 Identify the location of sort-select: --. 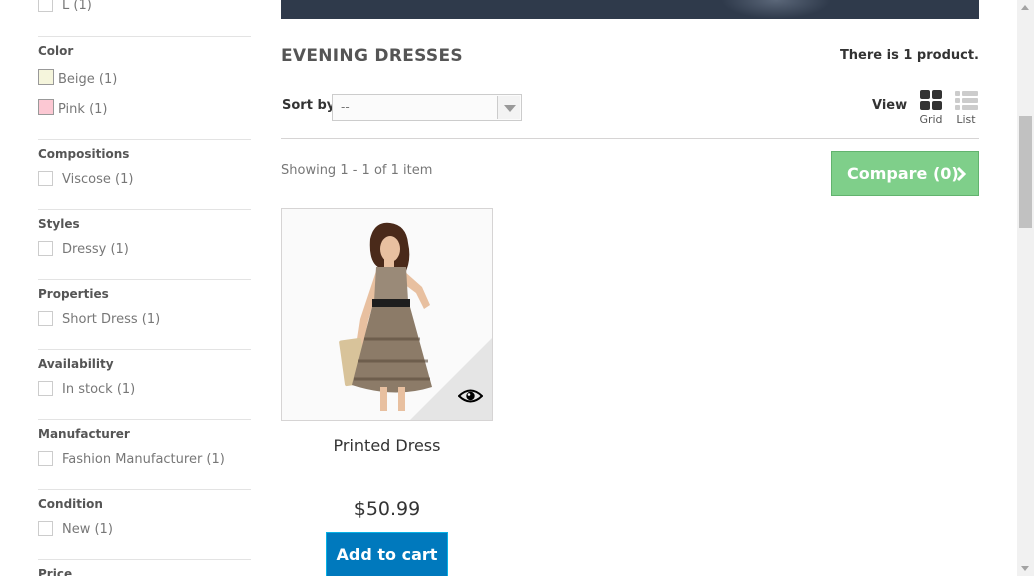
(427, 107).